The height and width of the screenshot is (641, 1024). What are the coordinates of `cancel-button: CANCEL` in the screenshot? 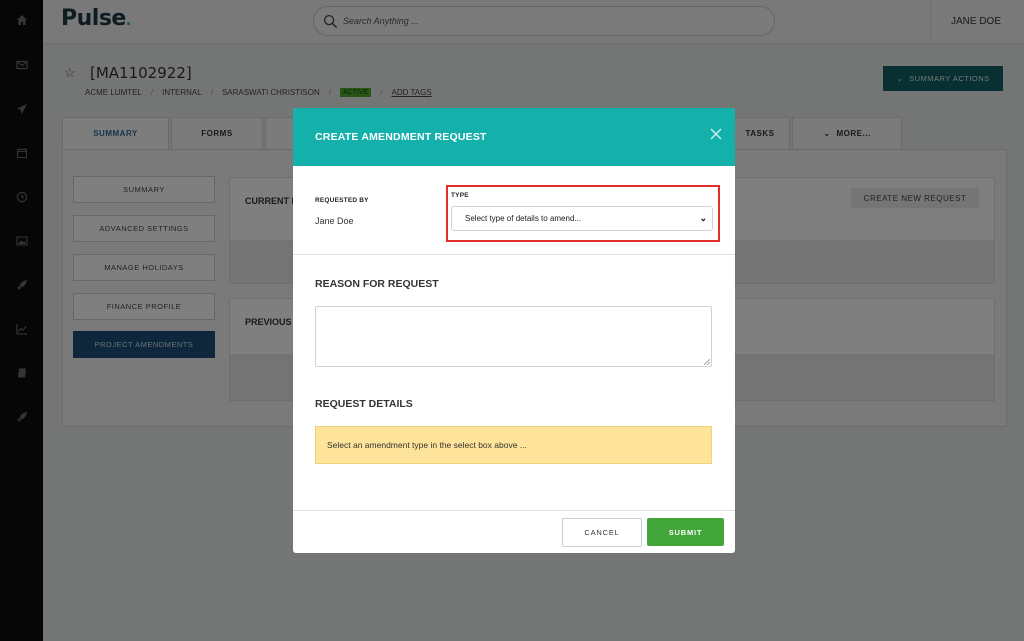 It's located at (602, 532).